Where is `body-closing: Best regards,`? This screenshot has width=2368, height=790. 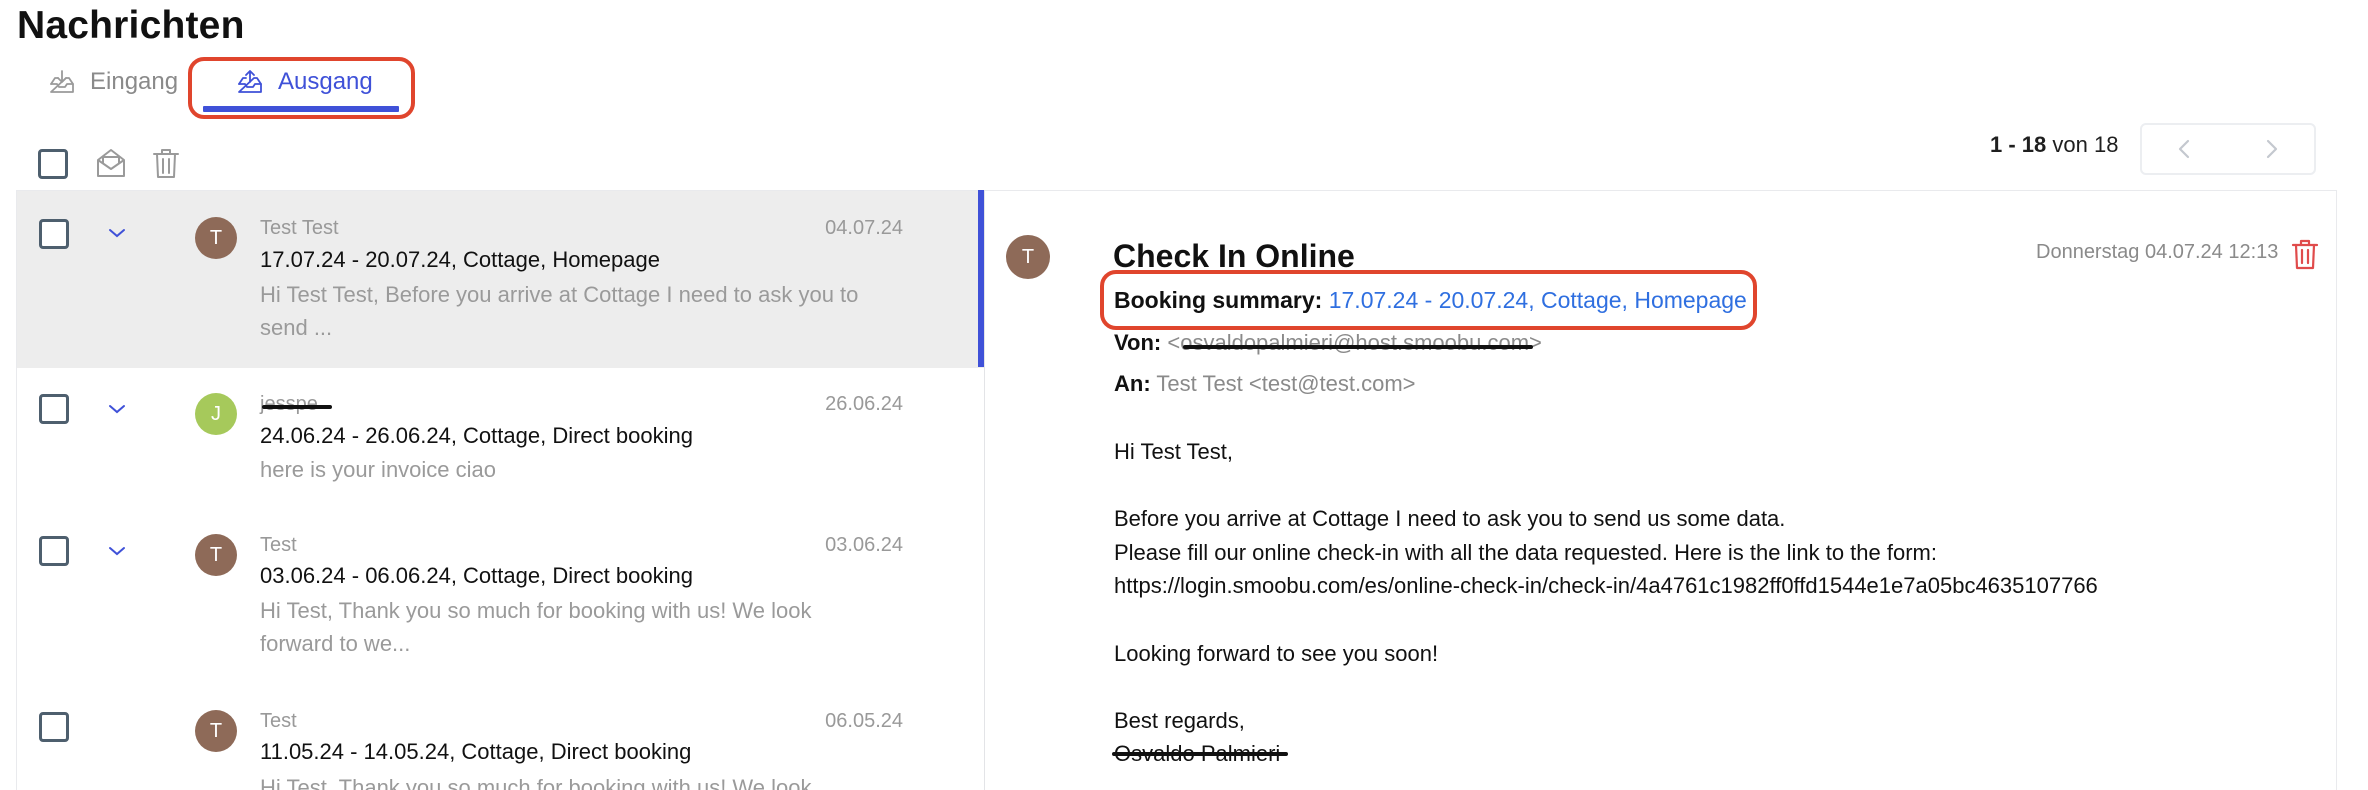
body-closing: Best regards, is located at coordinates (1179, 720).